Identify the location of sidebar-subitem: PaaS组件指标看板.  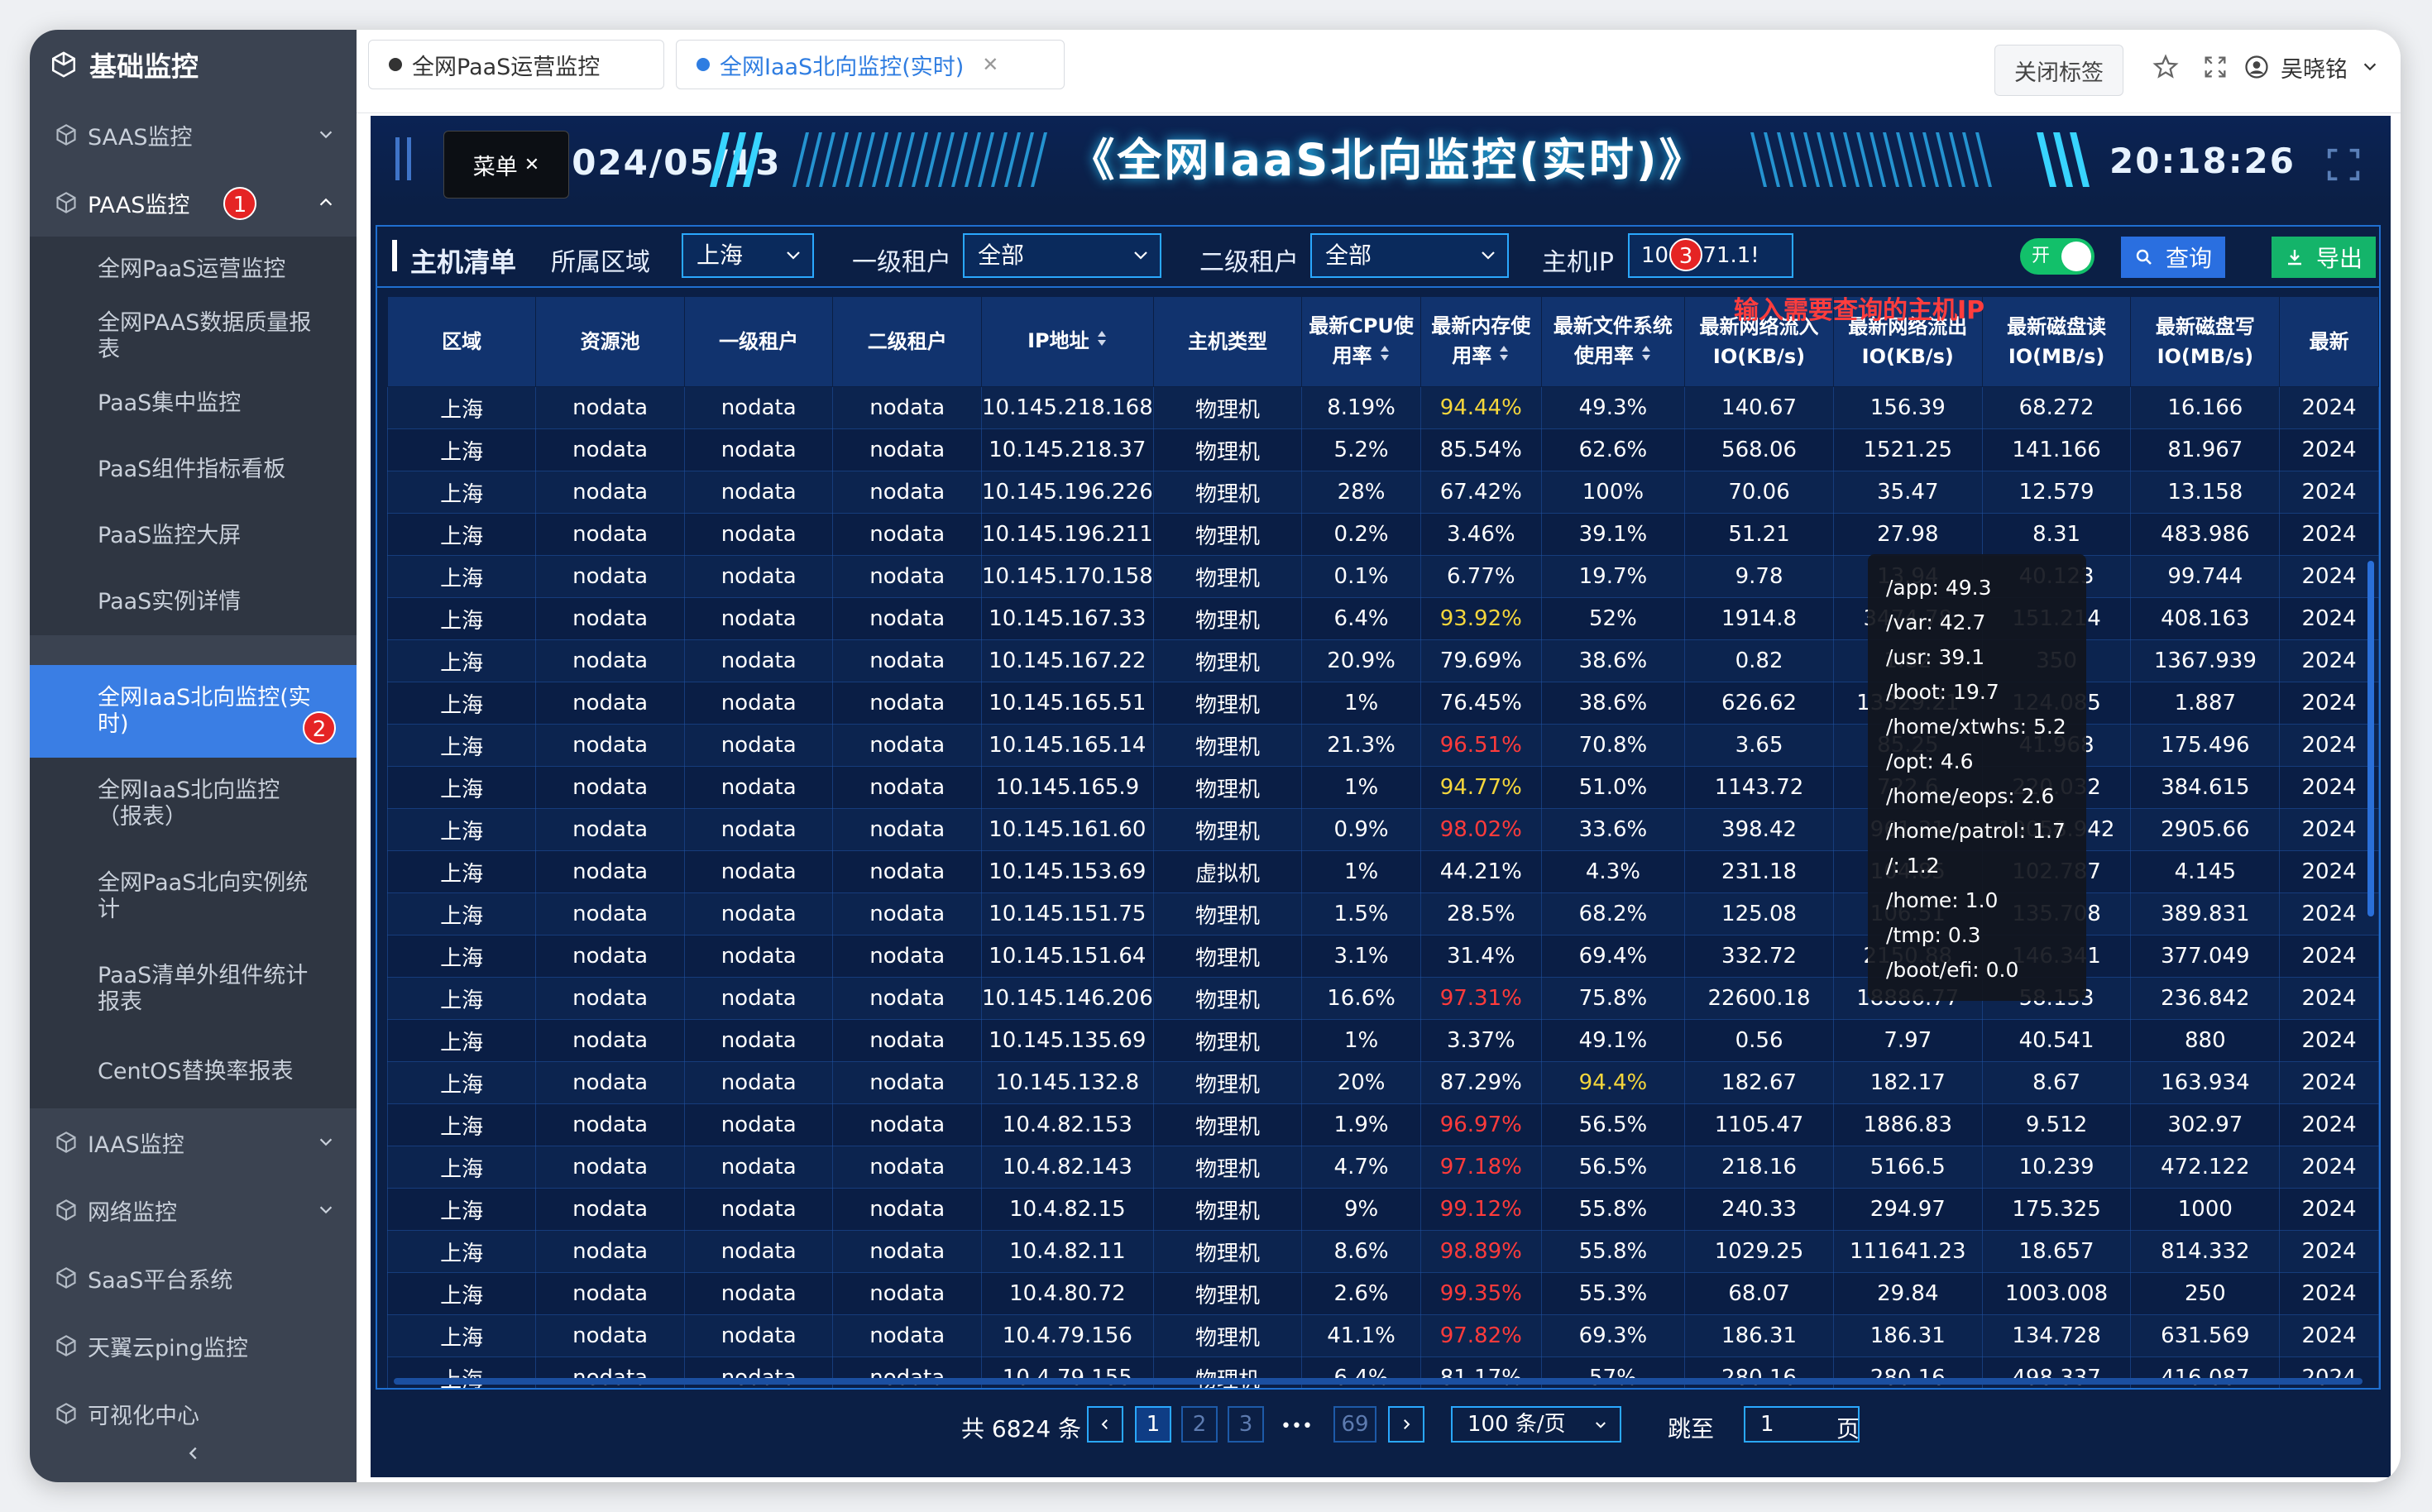
(193, 470).